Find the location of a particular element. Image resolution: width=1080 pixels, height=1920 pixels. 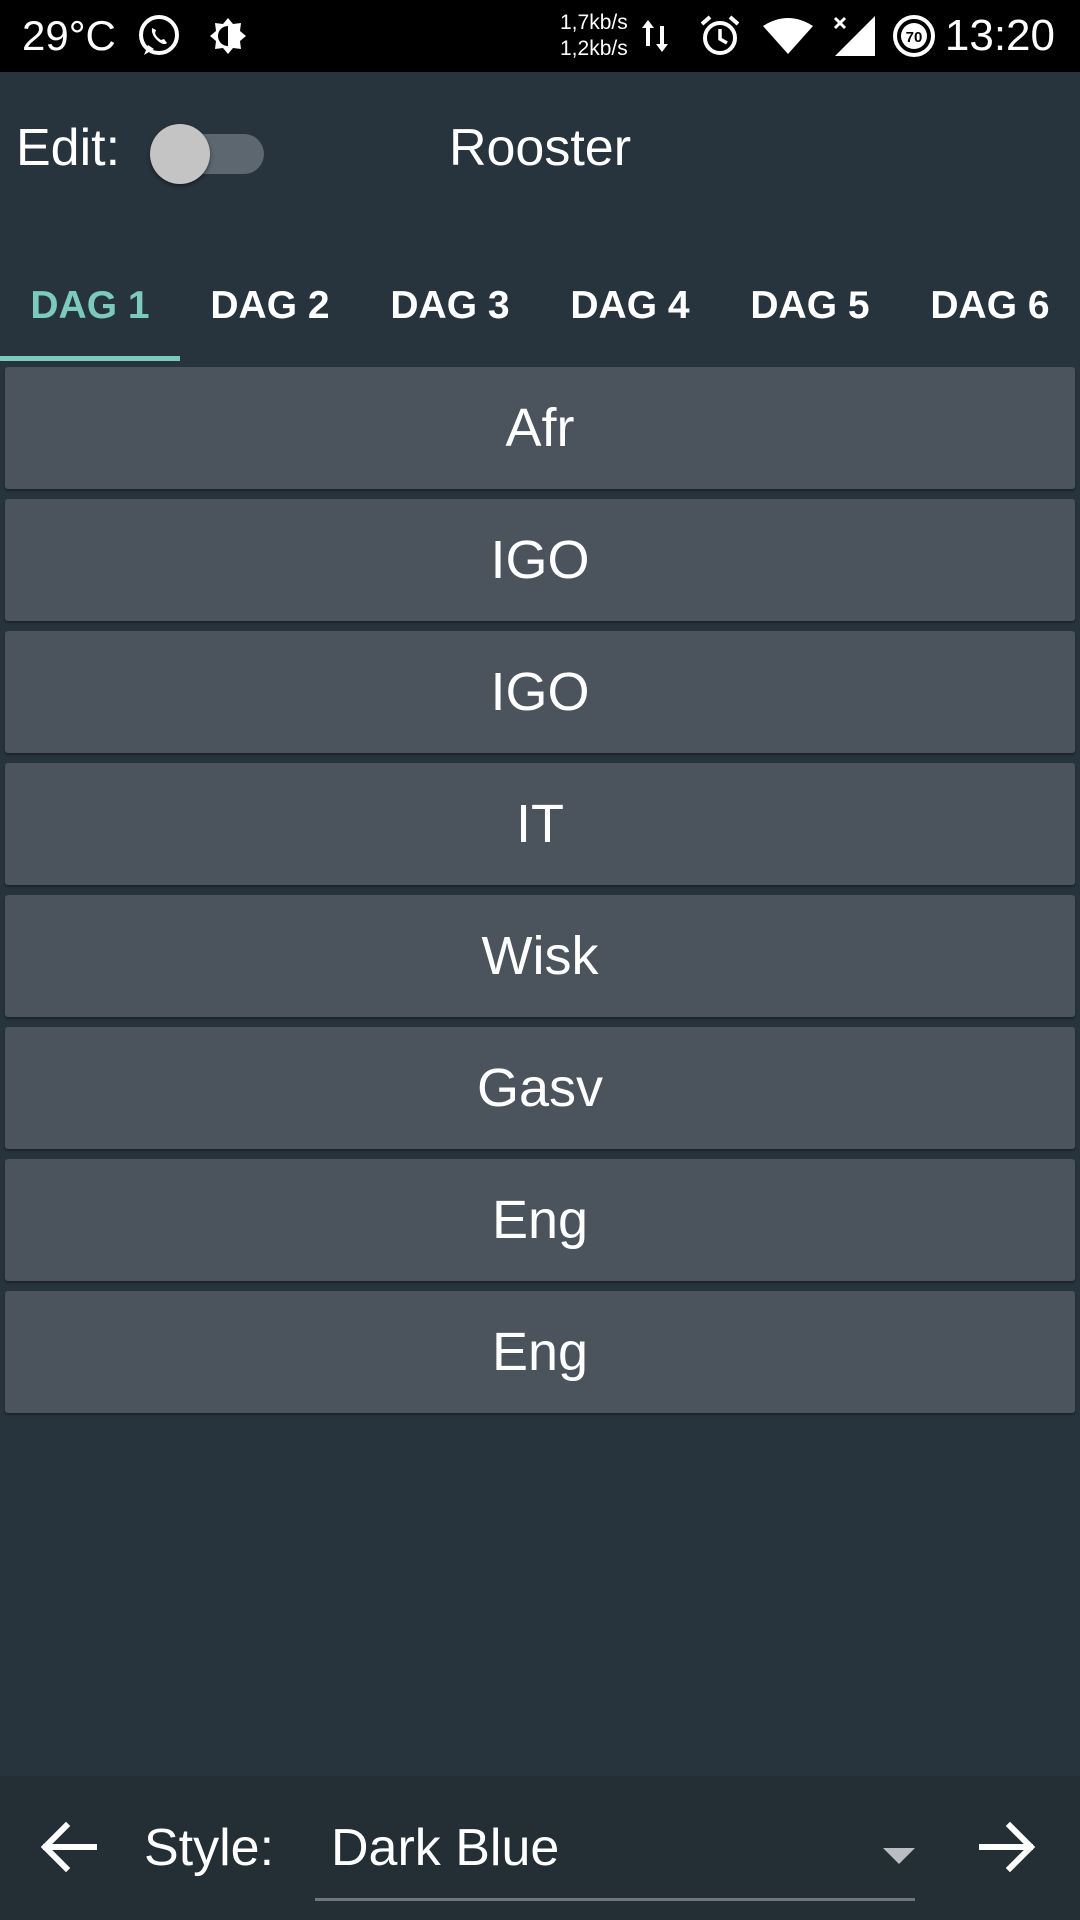

clock-time: 13:20 is located at coordinates (999, 35).